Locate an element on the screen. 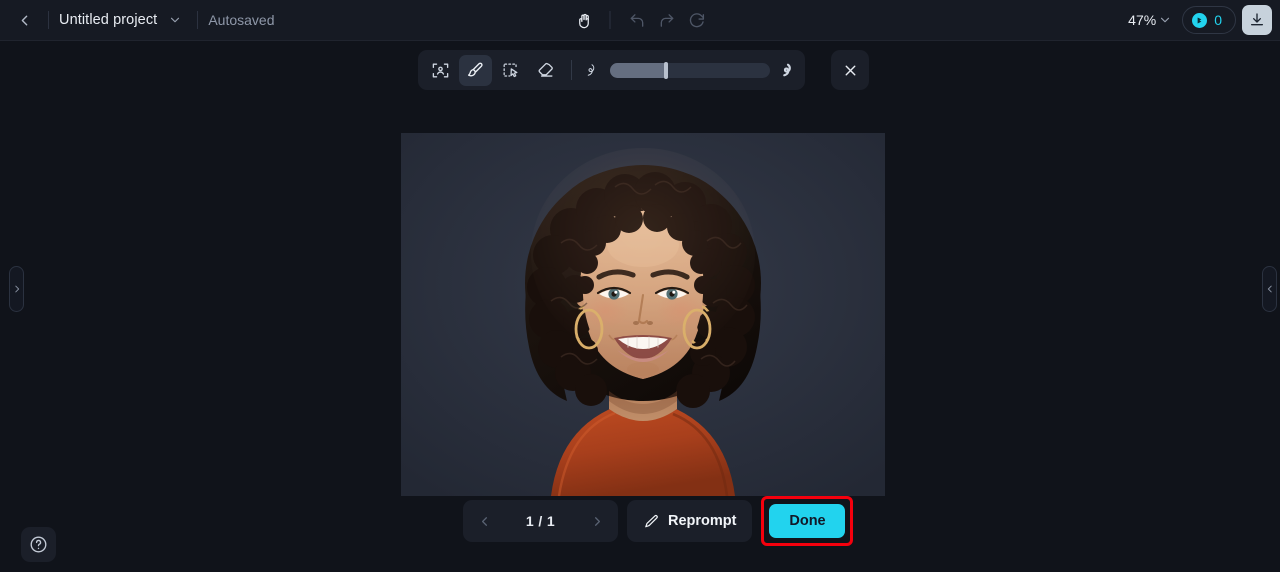 Image resolution: width=1280 pixels, height=572 pixels. right-panel-toggle is located at coordinates (1269, 289).